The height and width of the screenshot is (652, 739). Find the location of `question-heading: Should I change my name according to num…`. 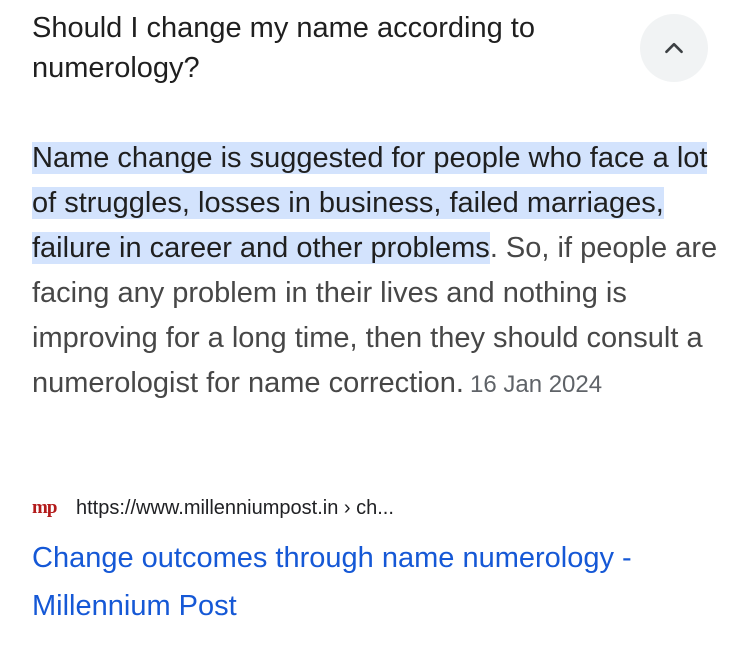

question-heading: Should I change my name according to num… is located at coordinates (322, 48).